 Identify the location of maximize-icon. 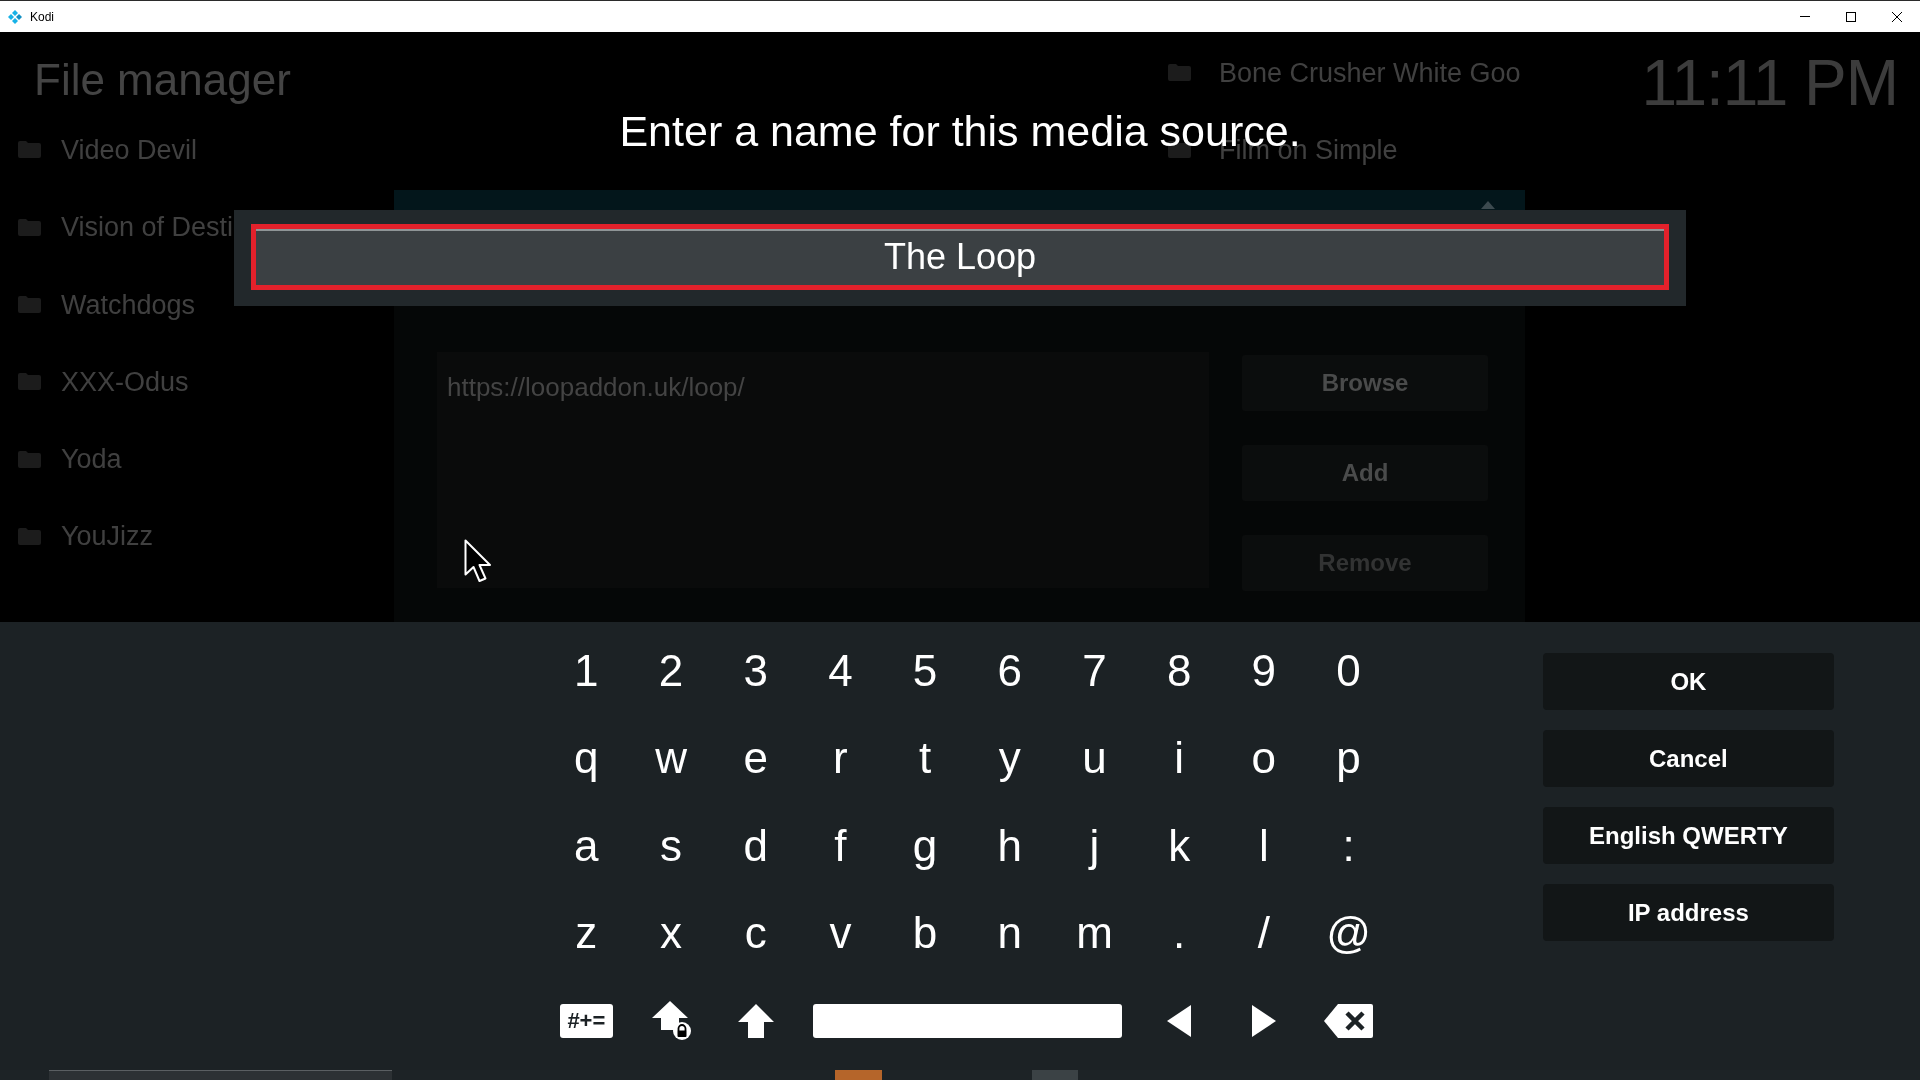
(1851, 16).